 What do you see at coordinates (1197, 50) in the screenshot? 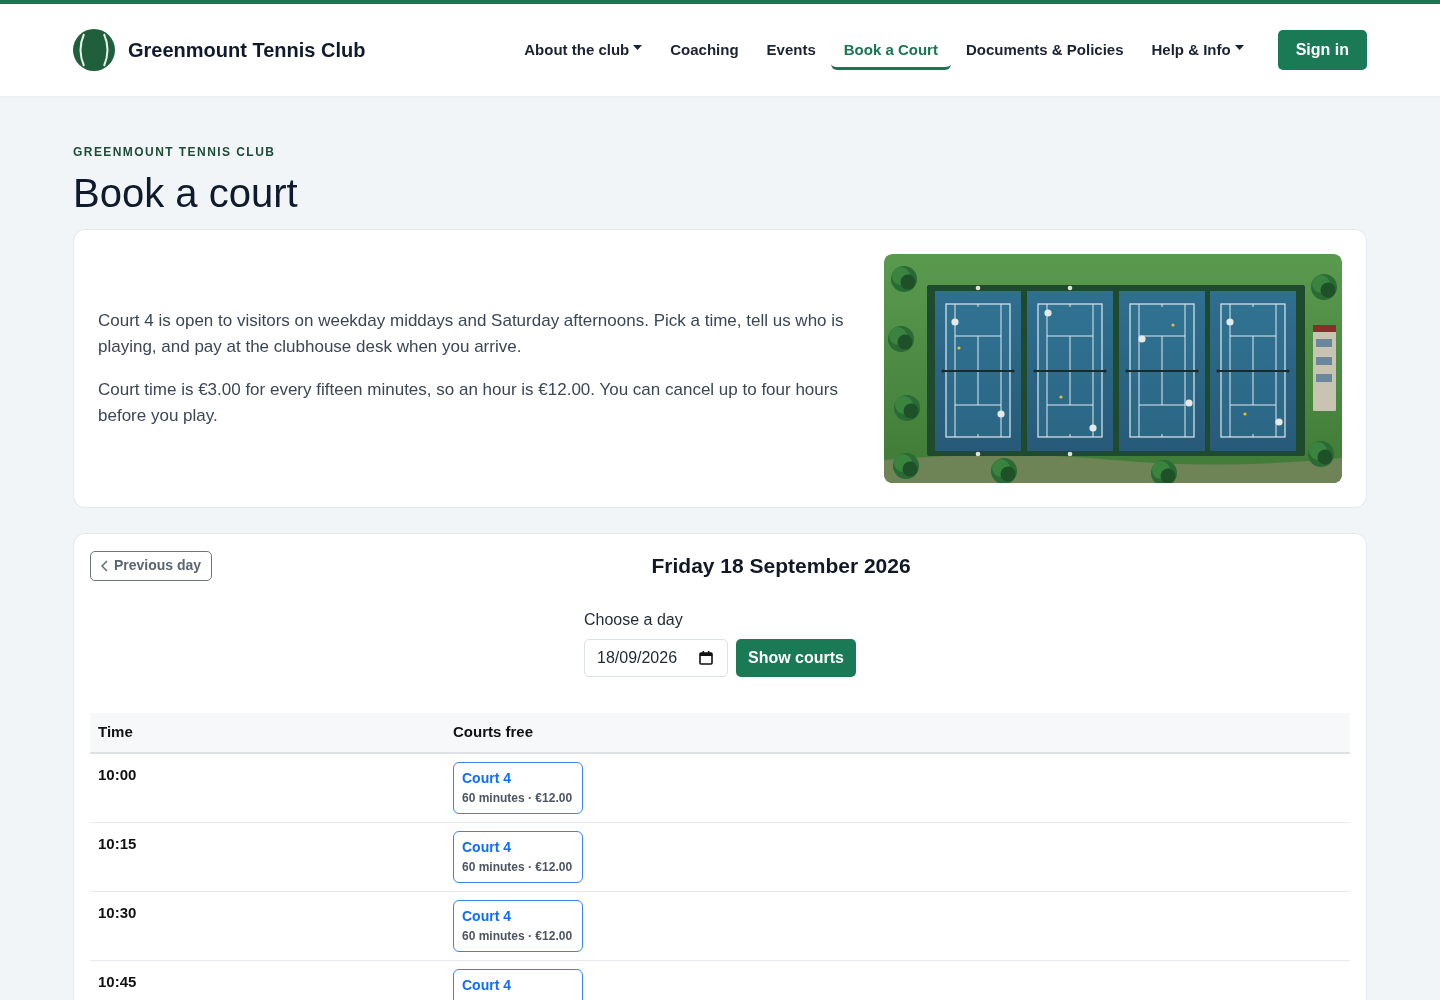
I see `nav-link: Help & Info` at bounding box center [1197, 50].